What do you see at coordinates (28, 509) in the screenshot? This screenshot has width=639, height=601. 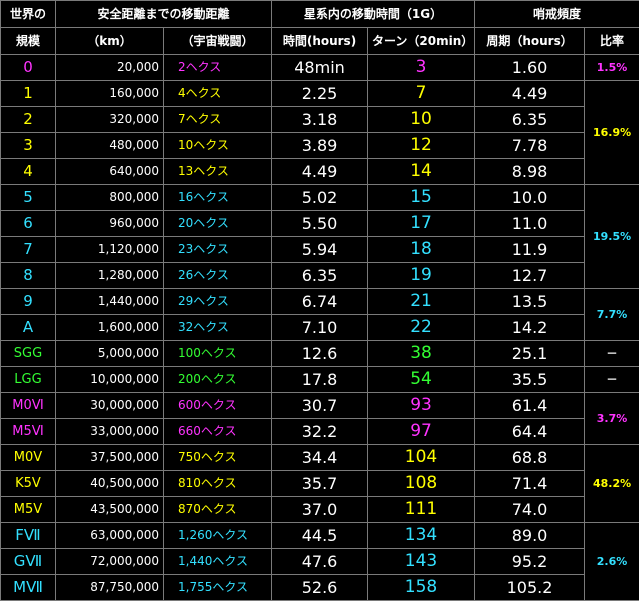 I see `size-cell: M5Ⅴ` at bounding box center [28, 509].